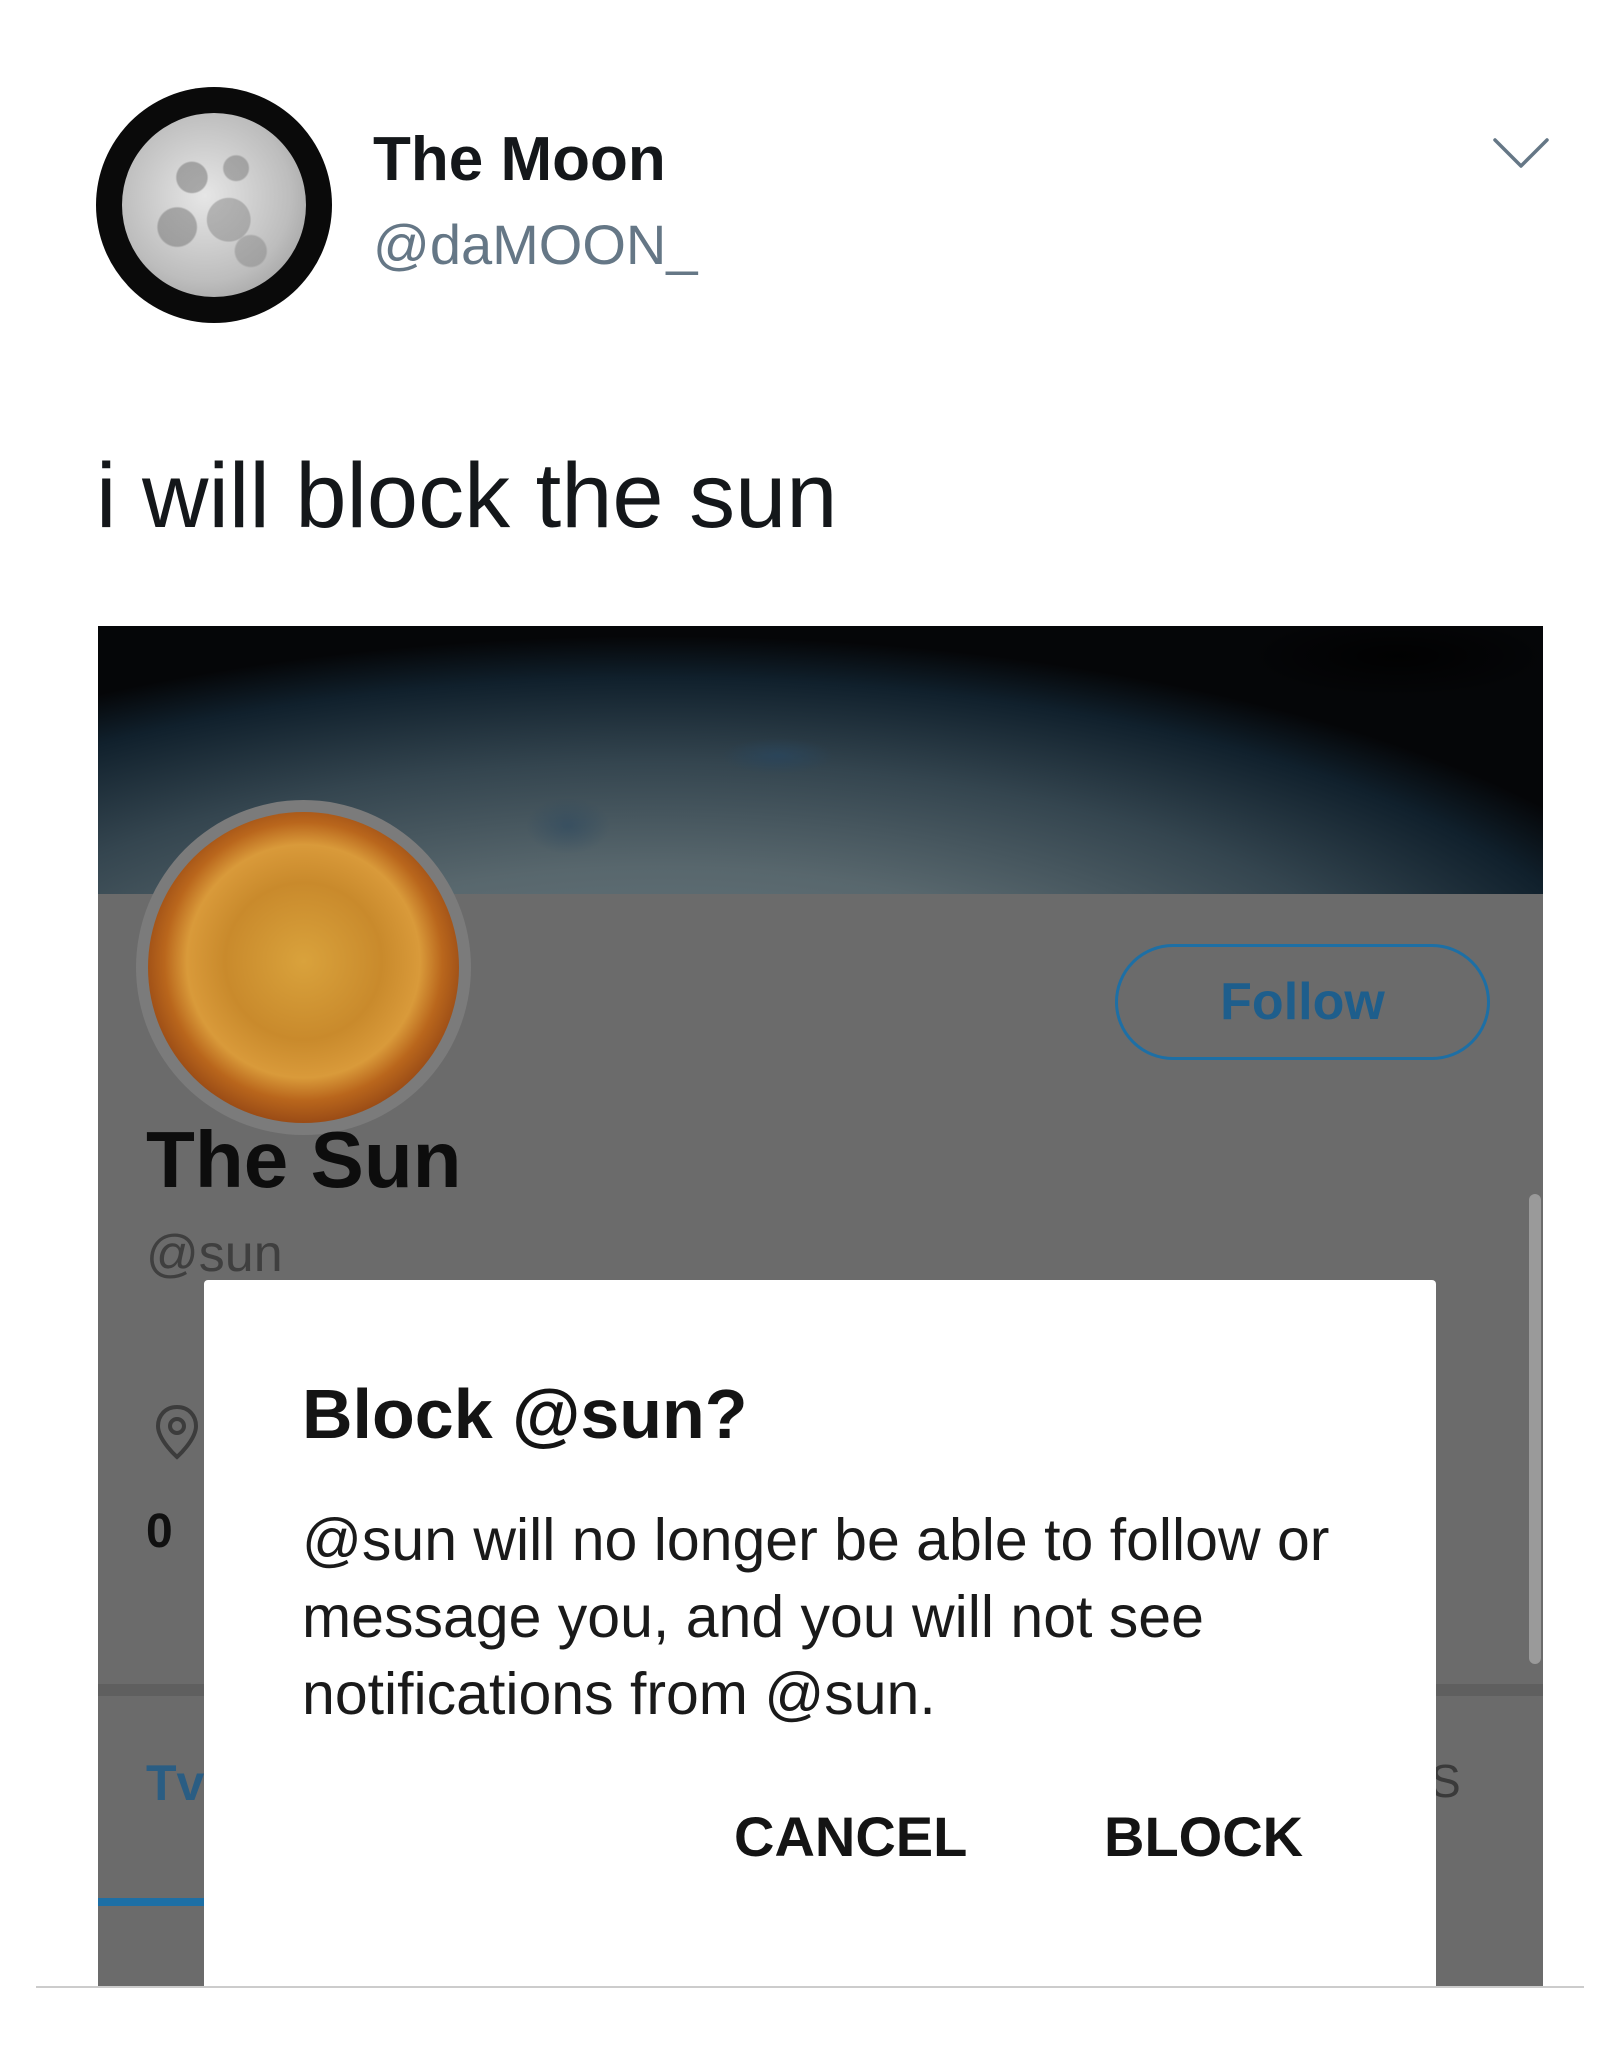 The image size is (1620, 2048). I want to click on tab-tweets: Tv, so click(175, 1783).